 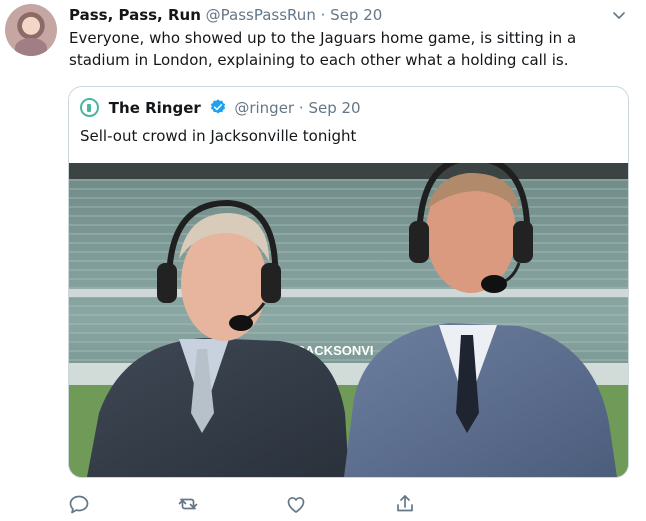 What do you see at coordinates (296, 504) in the screenshot?
I see `heart-icon` at bounding box center [296, 504].